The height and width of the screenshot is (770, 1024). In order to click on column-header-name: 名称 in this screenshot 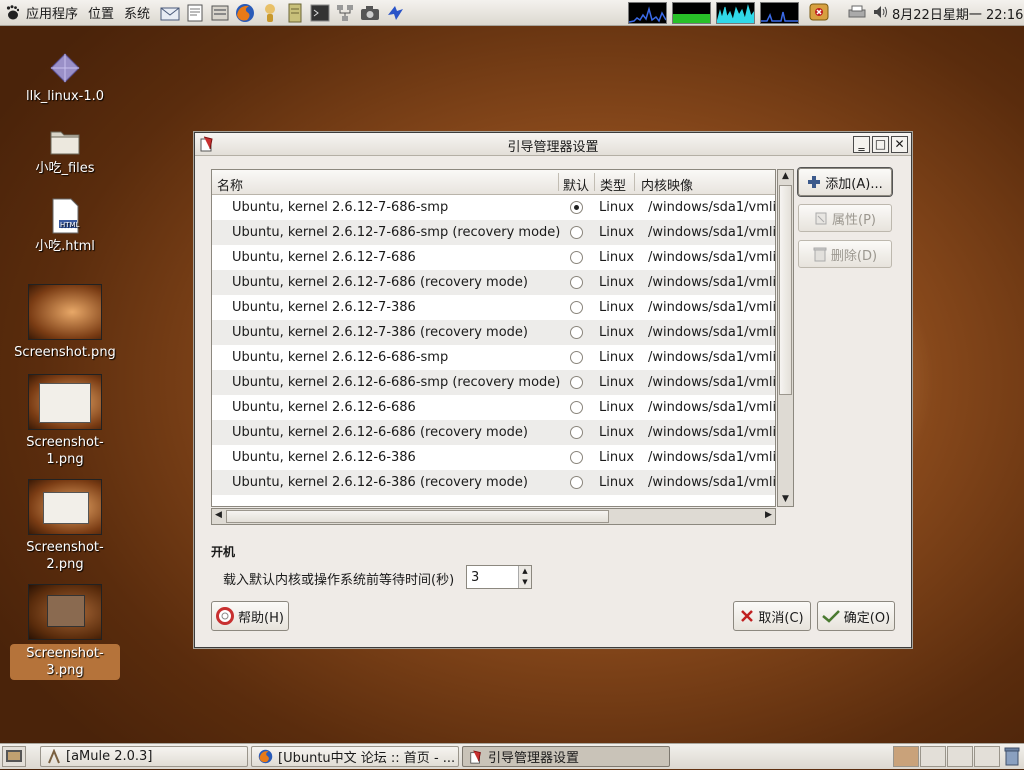, I will do `click(230, 184)`.